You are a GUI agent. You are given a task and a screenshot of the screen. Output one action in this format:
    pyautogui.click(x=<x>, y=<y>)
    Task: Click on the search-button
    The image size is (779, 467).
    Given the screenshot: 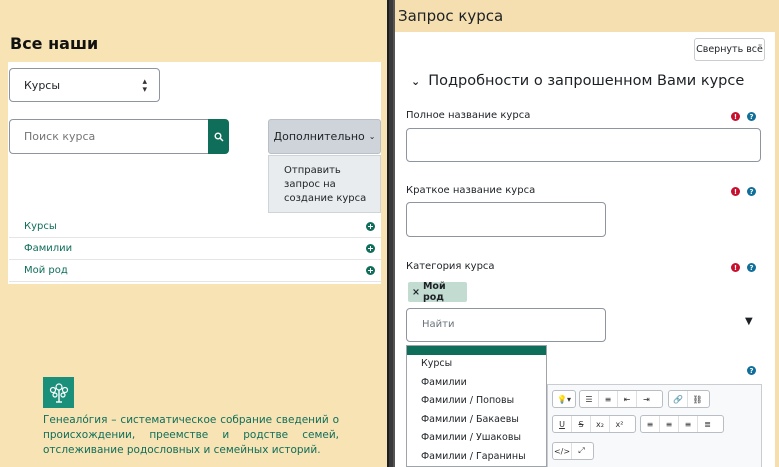 What is the action you would take?
    pyautogui.click(x=218, y=136)
    